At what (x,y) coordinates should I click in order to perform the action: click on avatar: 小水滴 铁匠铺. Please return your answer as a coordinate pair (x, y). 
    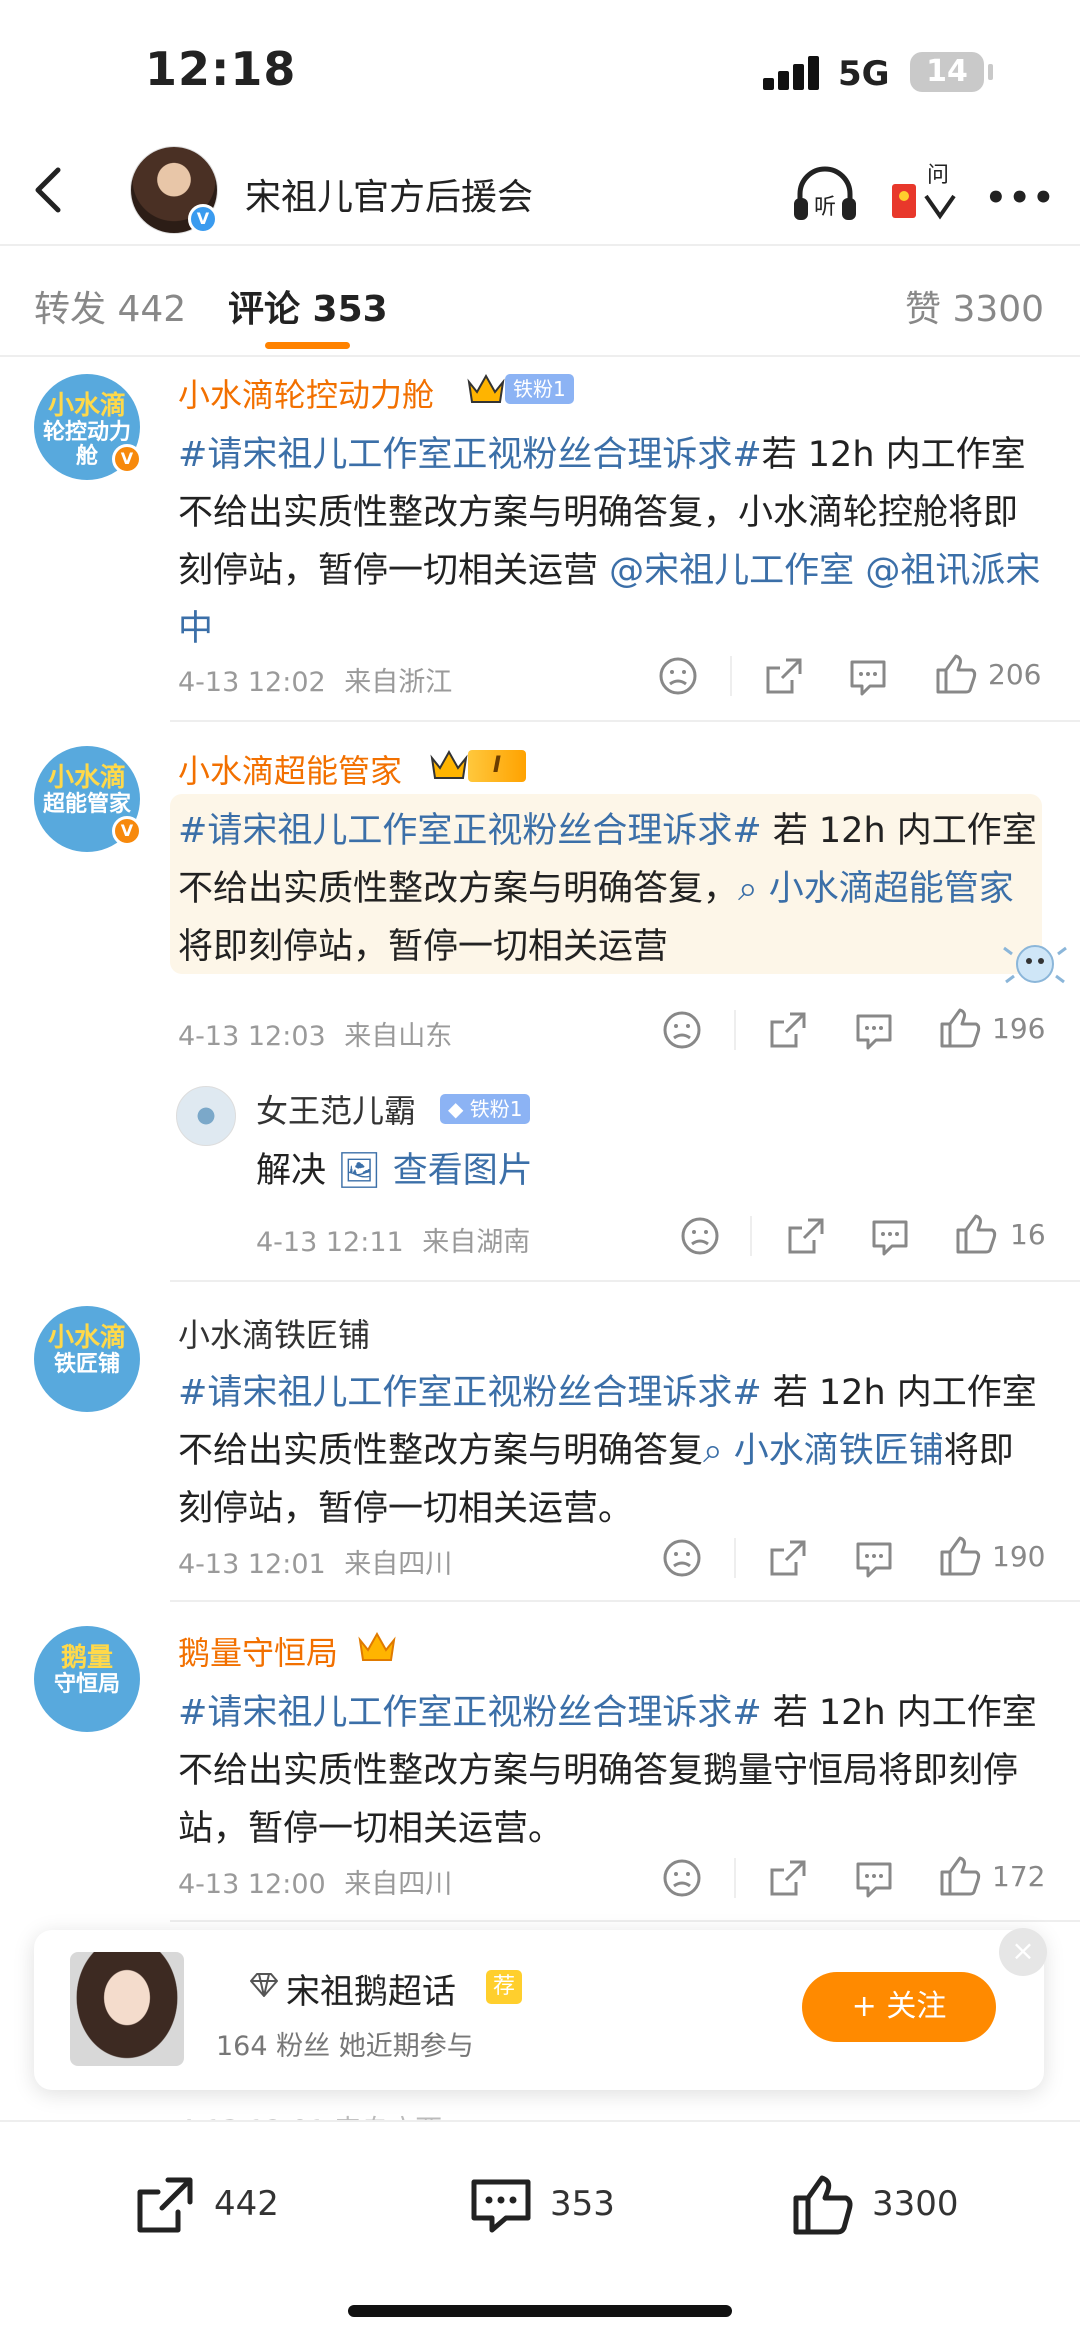
    Looking at the image, I should click on (87, 1359).